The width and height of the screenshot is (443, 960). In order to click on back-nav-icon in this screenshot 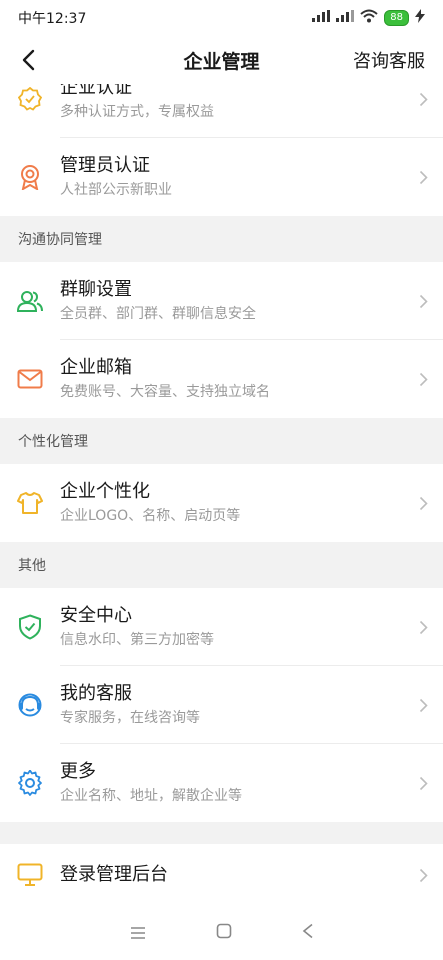, I will do `click(308, 933)`.